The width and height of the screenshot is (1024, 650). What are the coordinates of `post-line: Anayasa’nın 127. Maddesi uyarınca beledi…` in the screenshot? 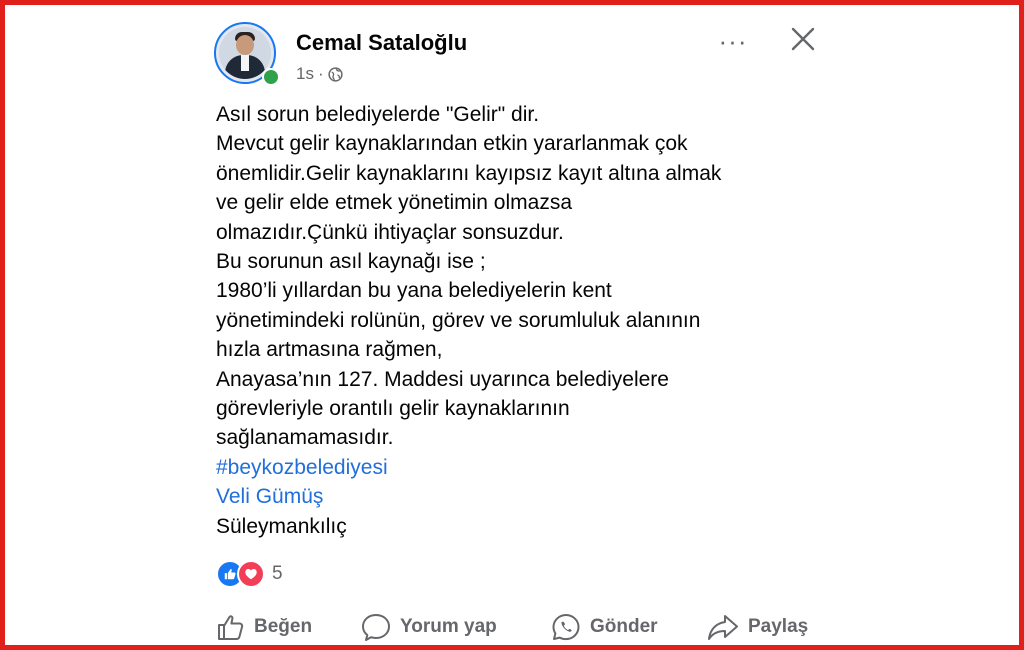 It's located at (442, 379).